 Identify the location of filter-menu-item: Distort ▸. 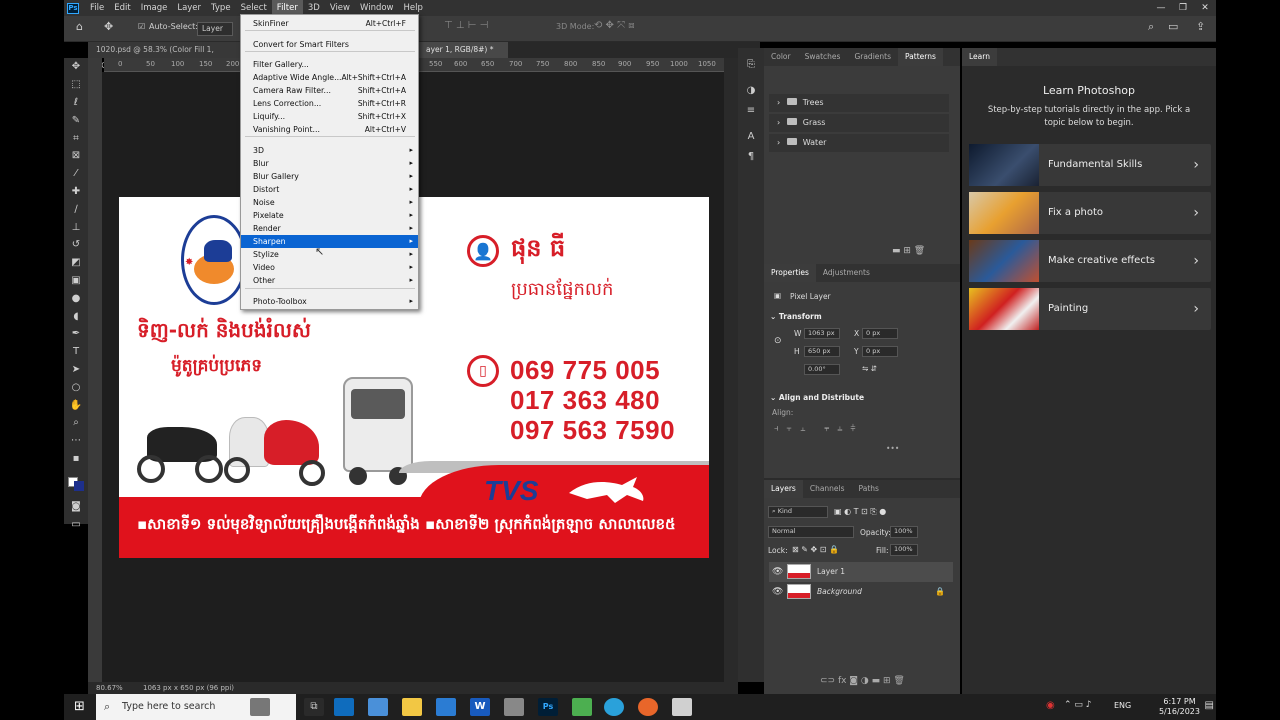
(329, 189).